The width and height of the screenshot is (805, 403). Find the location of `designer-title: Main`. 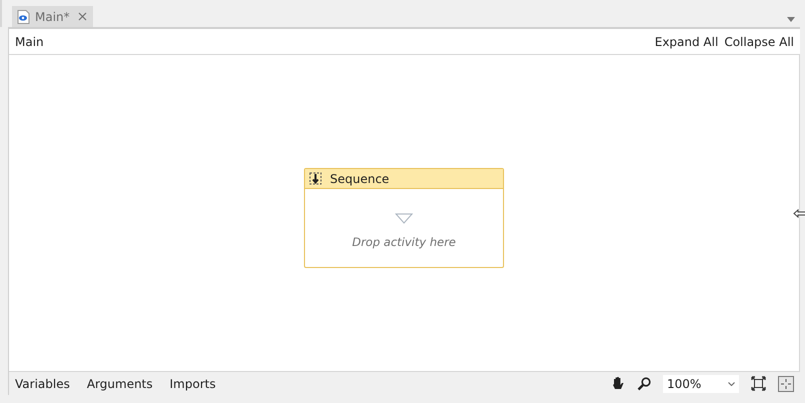

designer-title: Main is located at coordinates (29, 42).